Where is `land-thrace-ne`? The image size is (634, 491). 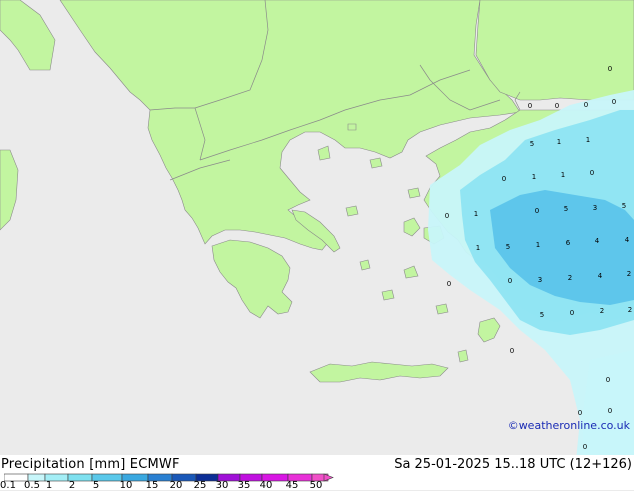
land-thrace-ne is located at coordinates (554, 50).